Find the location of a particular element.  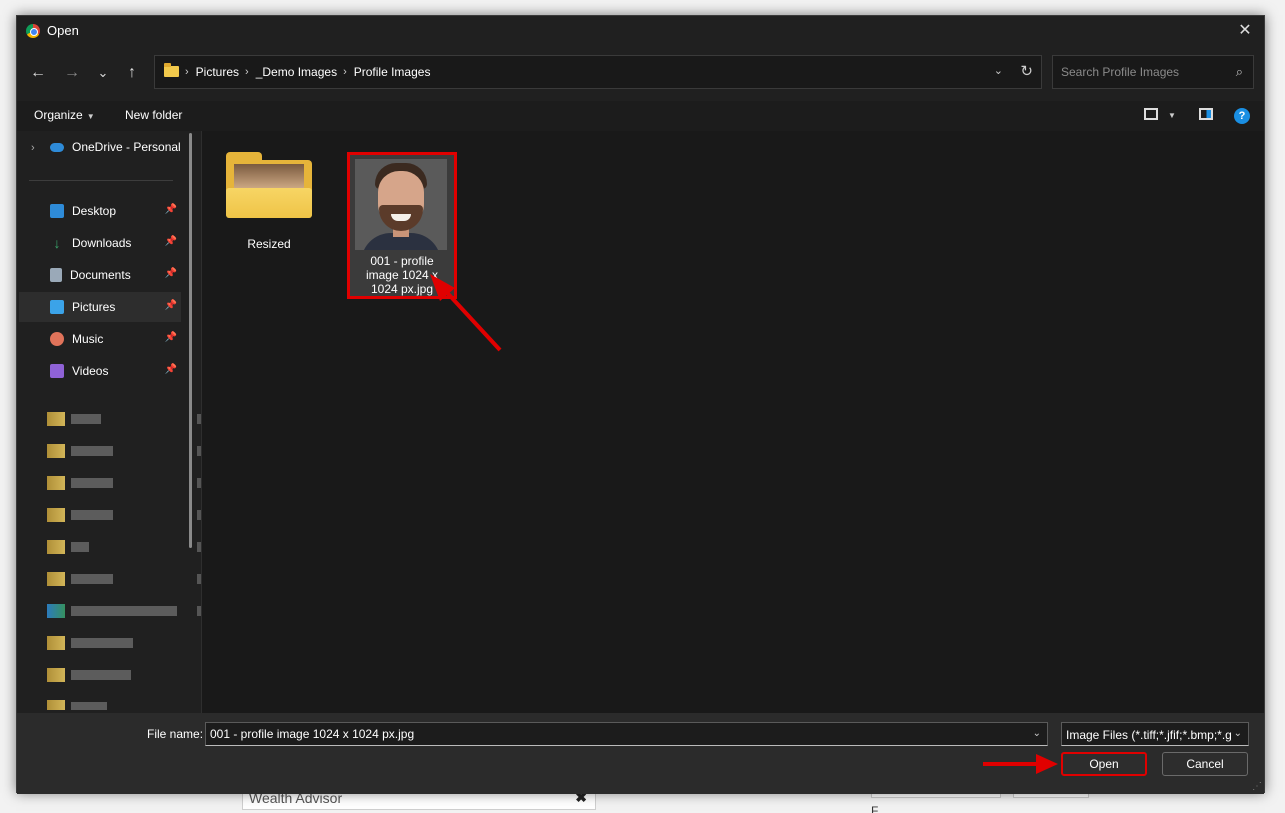

open-button: Open is located at coordinates (1104, 764).